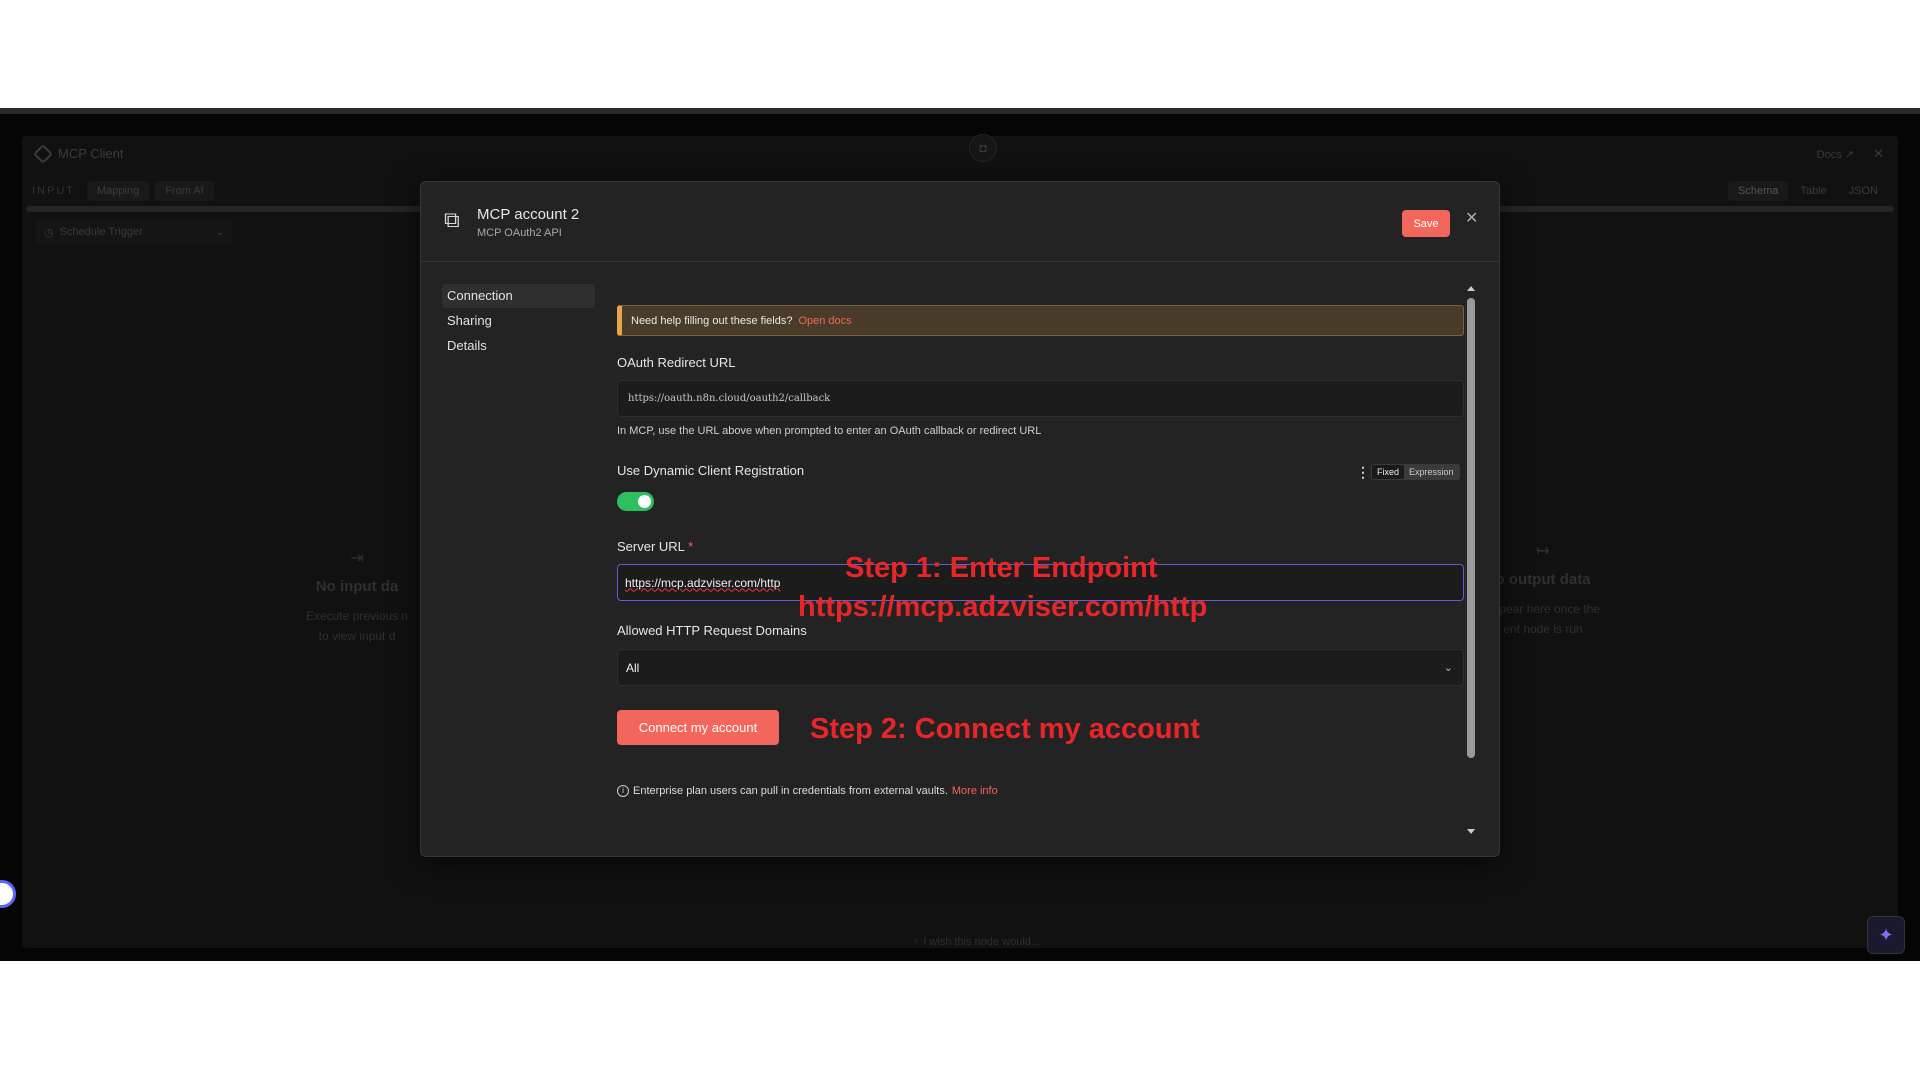  Describe the element at coordinates (518, 346) in the screenshot. I see `sidebar-item-details: Details` at that location.